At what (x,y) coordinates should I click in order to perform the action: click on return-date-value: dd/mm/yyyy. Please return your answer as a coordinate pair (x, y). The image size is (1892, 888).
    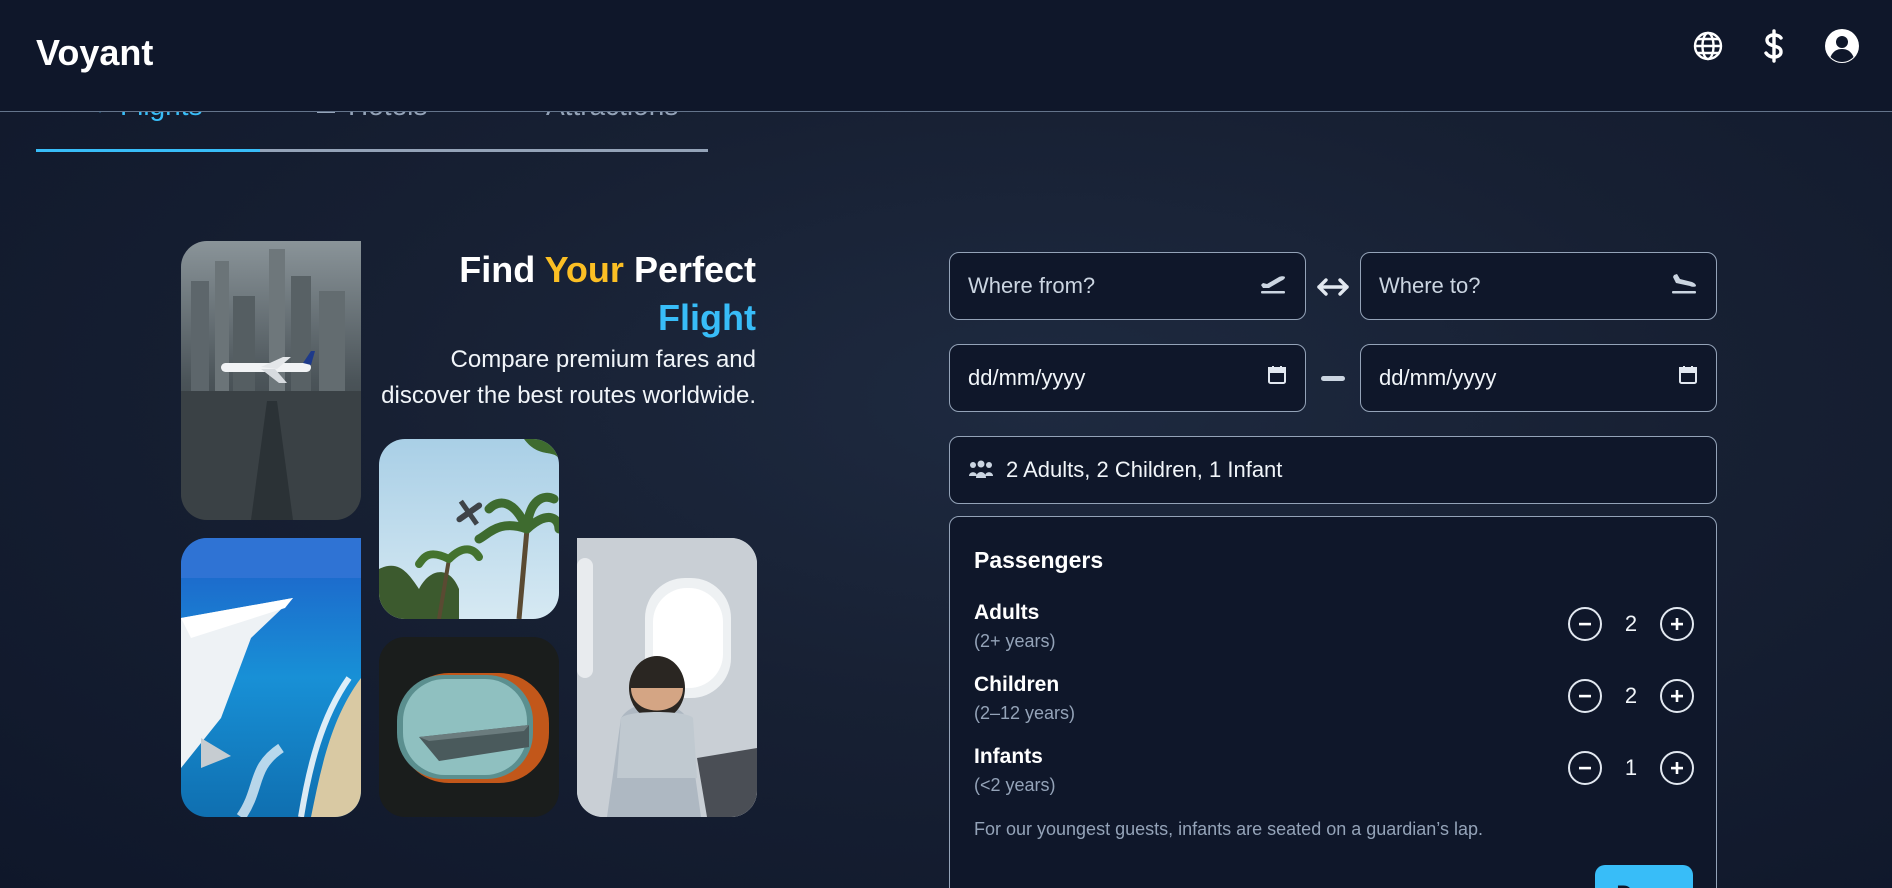
    Looking at the image, I should click on (1438, 377).